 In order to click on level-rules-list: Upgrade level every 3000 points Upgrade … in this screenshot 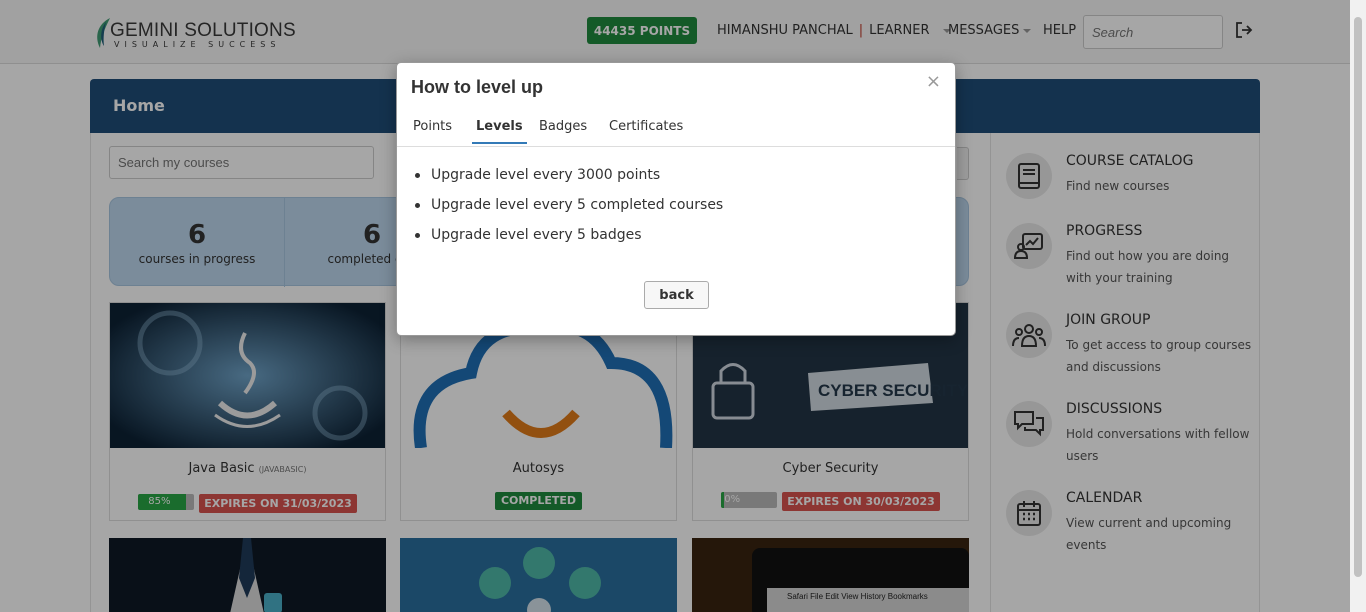, I will do `click(568, 212)`.